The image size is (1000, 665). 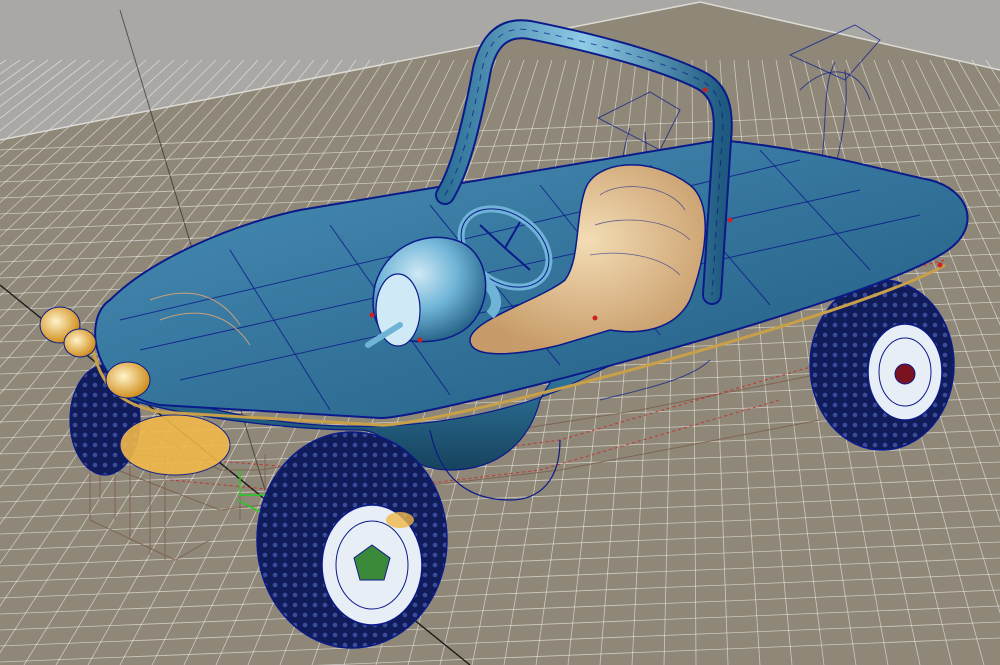 What do you see at coordinates (905, 374) in the screenshot?
I see `hub-cap` at bounding box center [905, 374].